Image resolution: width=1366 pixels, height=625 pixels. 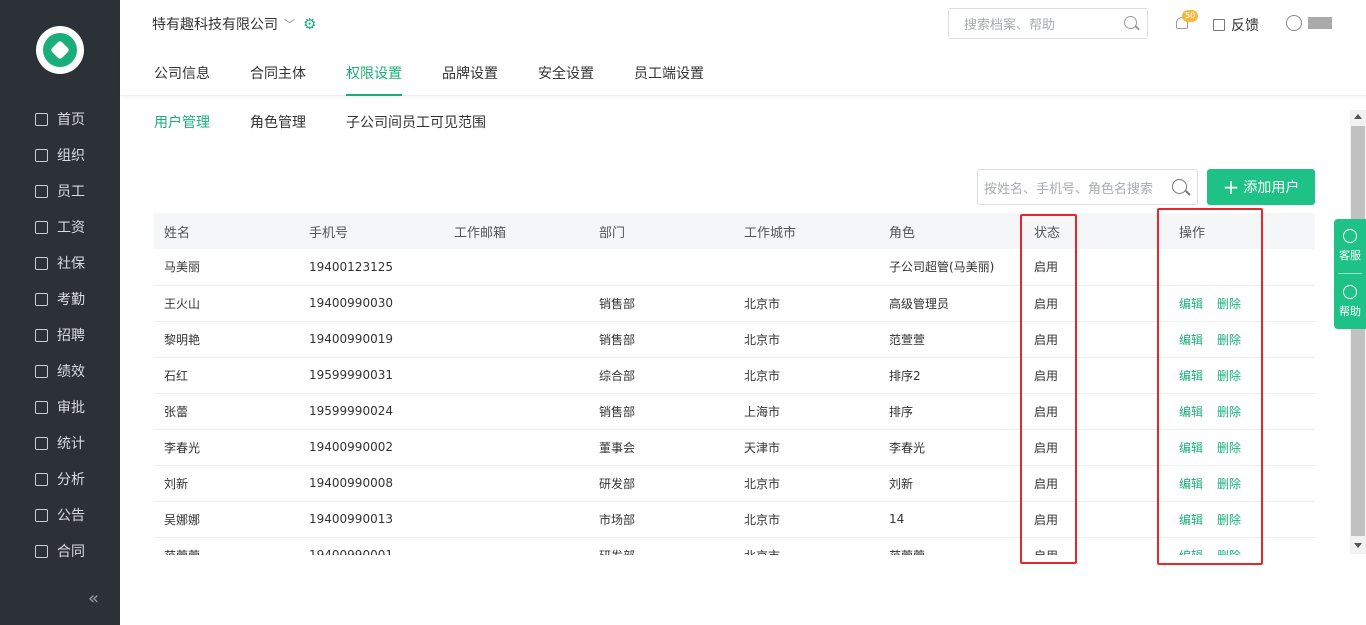 What do you see at coordinates (371, 303) in the screenshot?
I see `cell-phone: 19400990030` at bounding box center [371, 303].